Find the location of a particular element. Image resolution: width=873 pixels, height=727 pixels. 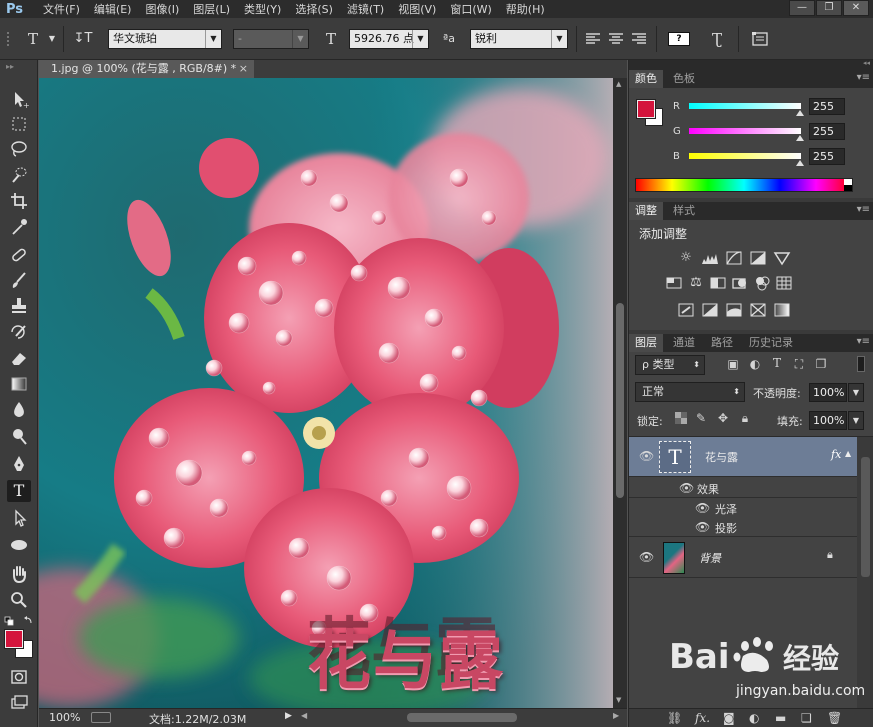

curves-icon is located at coordinates (734, 258).